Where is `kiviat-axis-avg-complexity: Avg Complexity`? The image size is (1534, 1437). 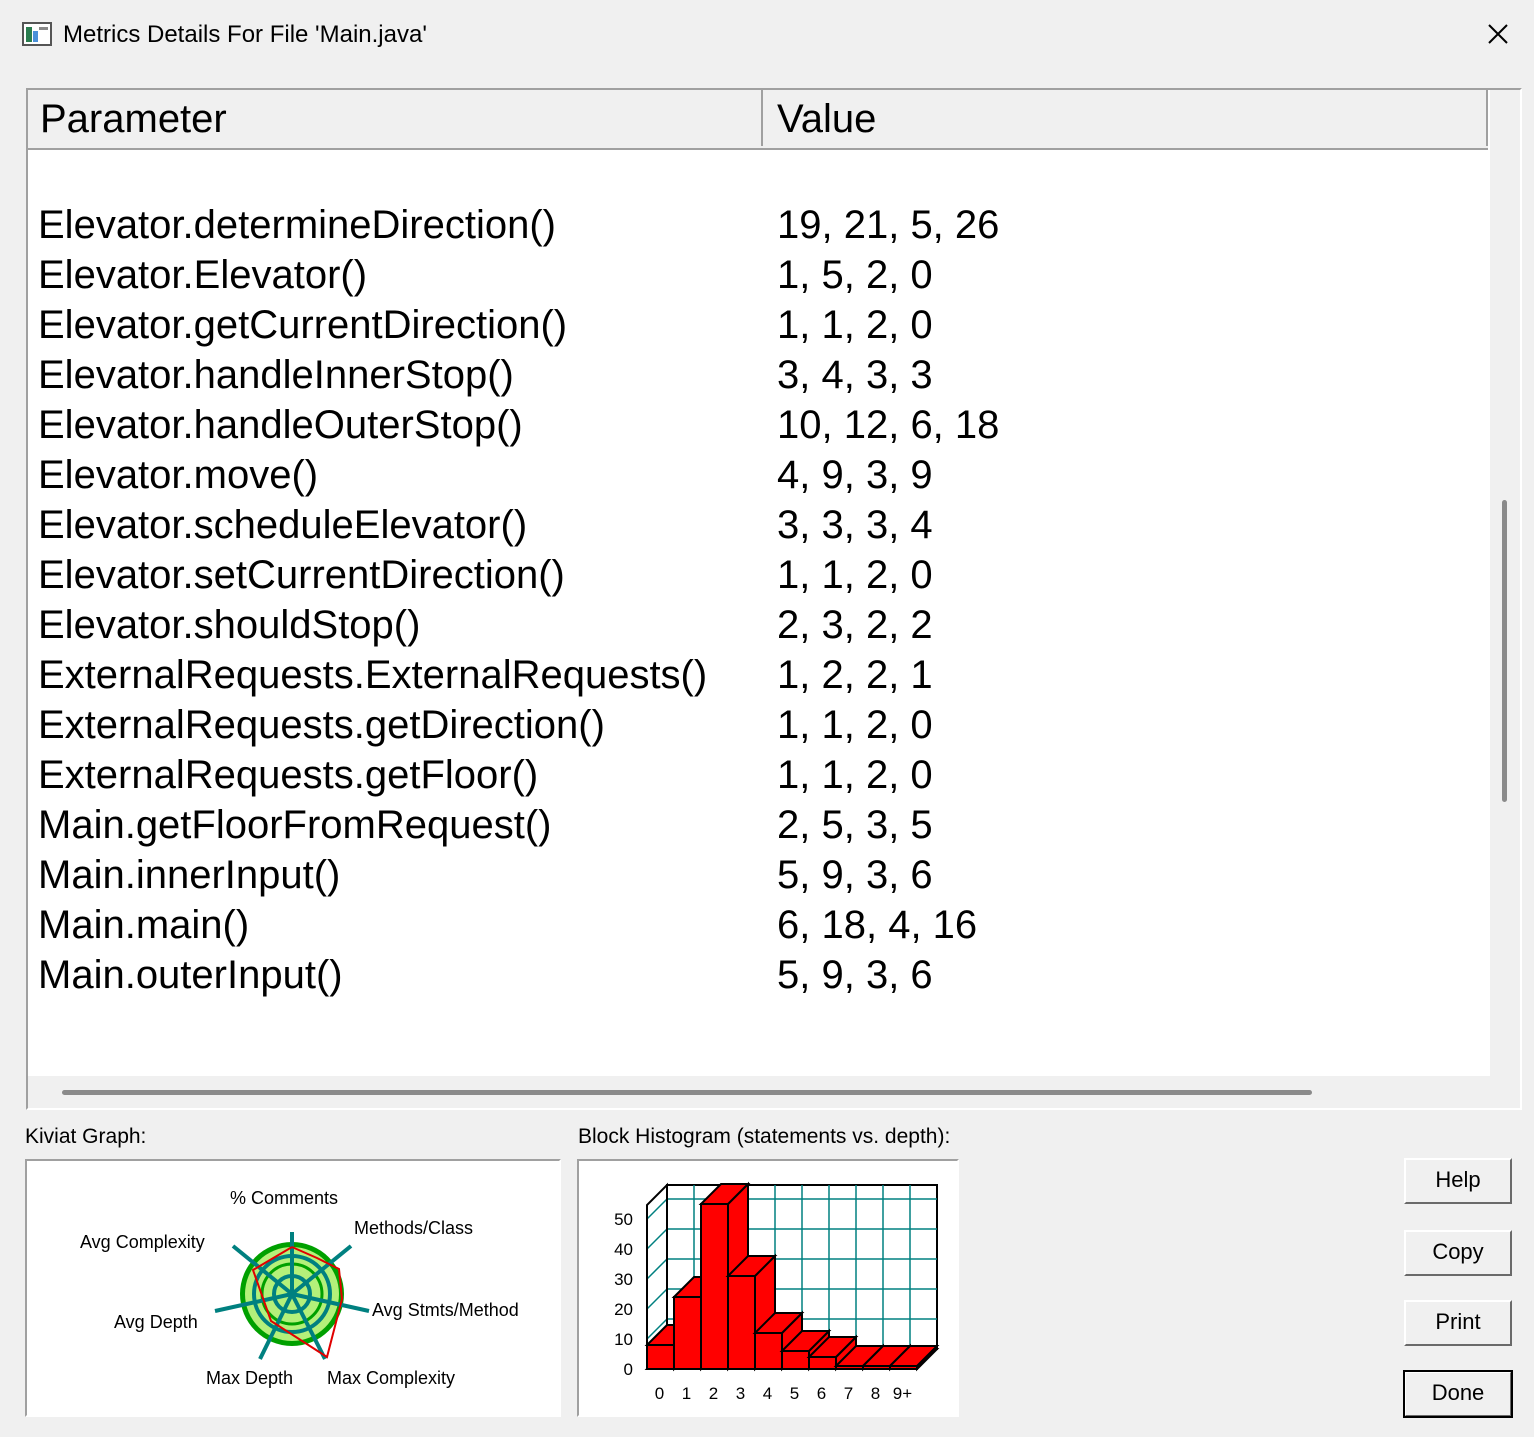 kiviat-axis-avg-complexity: Avg Complexity is located at coordinates (142, 1242).